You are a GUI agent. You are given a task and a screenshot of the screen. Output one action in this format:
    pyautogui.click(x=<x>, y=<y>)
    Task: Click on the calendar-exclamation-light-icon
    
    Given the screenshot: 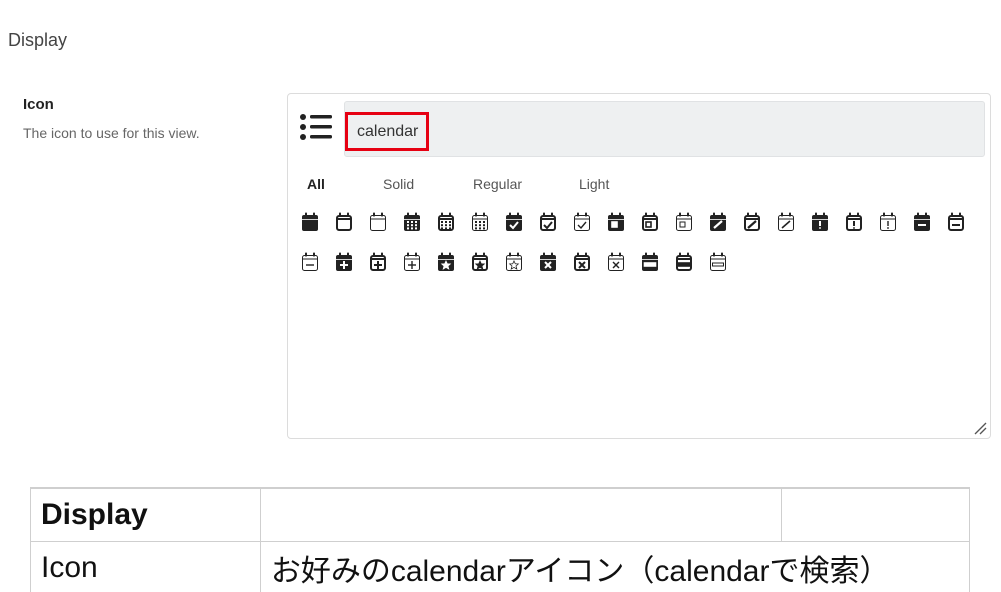 What is the action you would take?
    pyautogui.click(x=895, y=222)
    